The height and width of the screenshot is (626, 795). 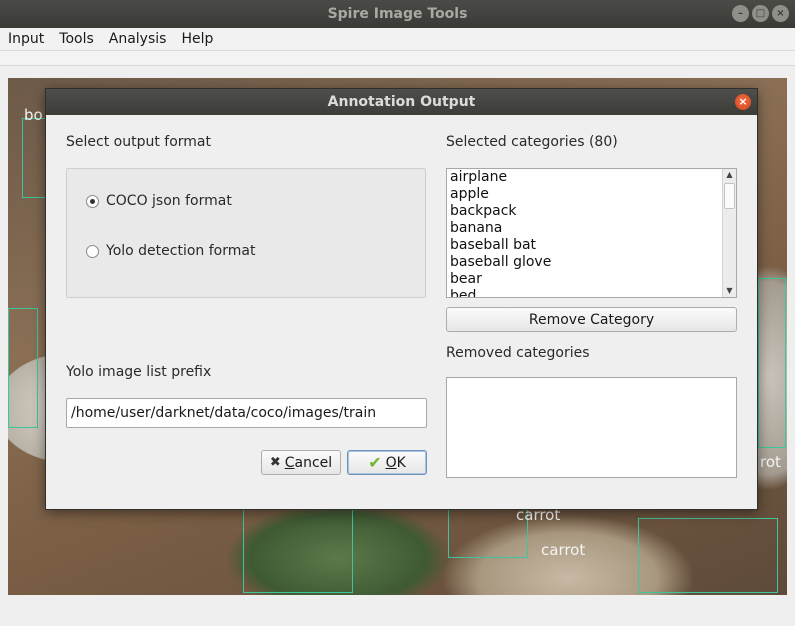 What do you see at coordinates (137, 39) in the screenshot?
I see `menu-analysis: Analysis` at bounding box center [137, 39].